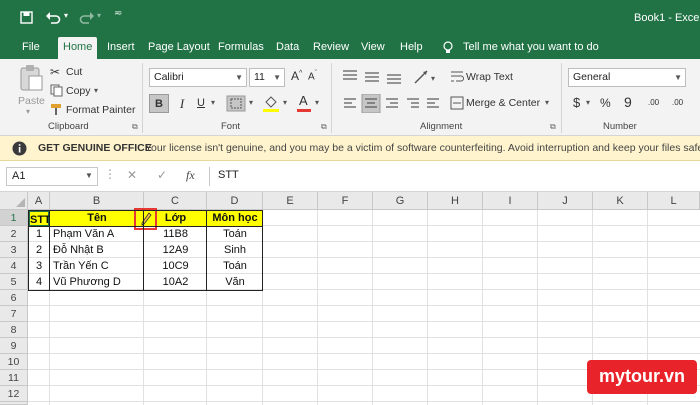  What do you see at coordinates (235, 234) in the screenshot?
I see `cell-d2: Toán` at bounding box center [235, 234].